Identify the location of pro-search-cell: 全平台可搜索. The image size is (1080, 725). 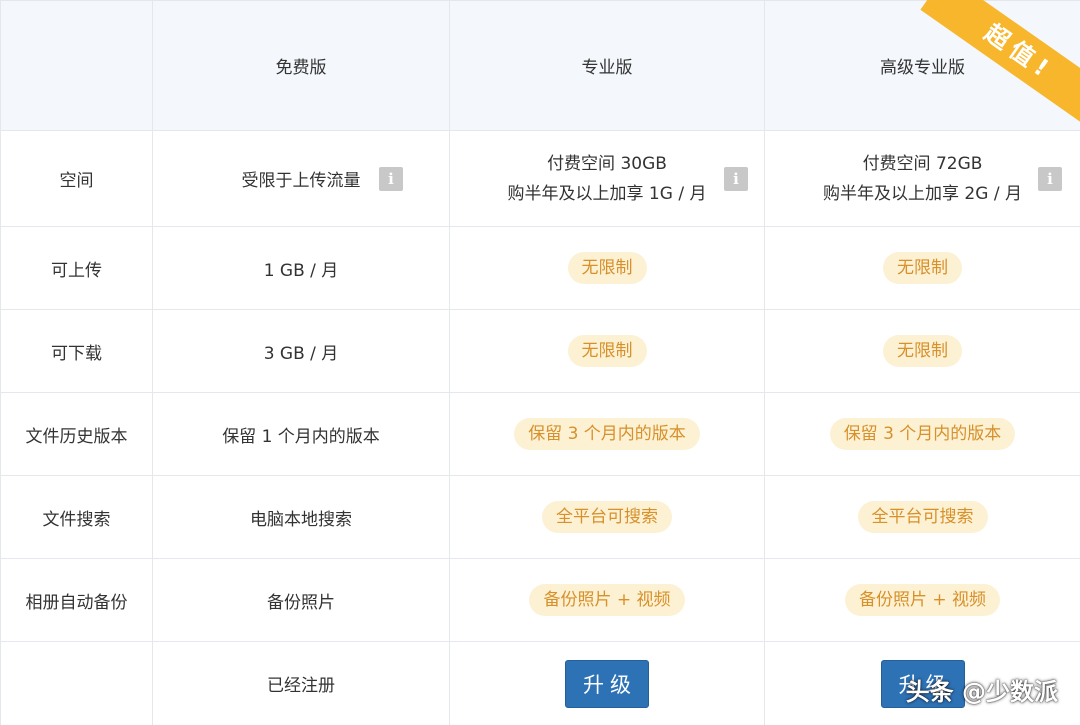
(607, 517).